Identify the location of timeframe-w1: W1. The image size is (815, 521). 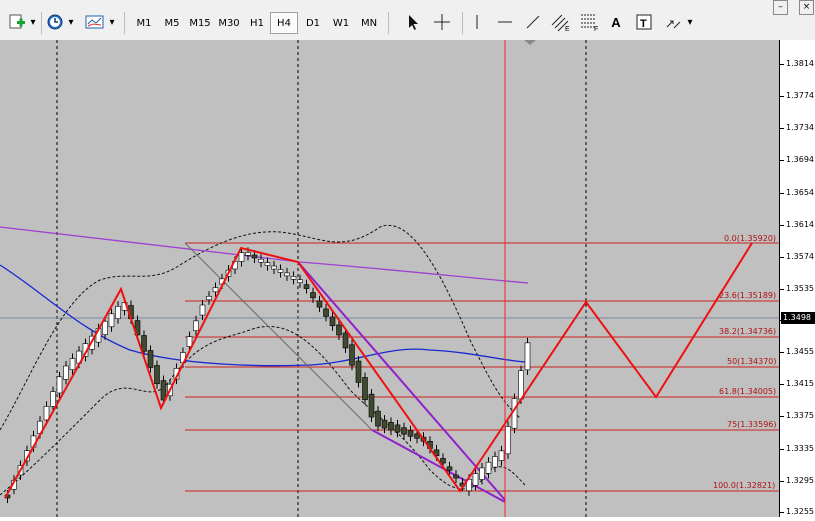
(341, 23).